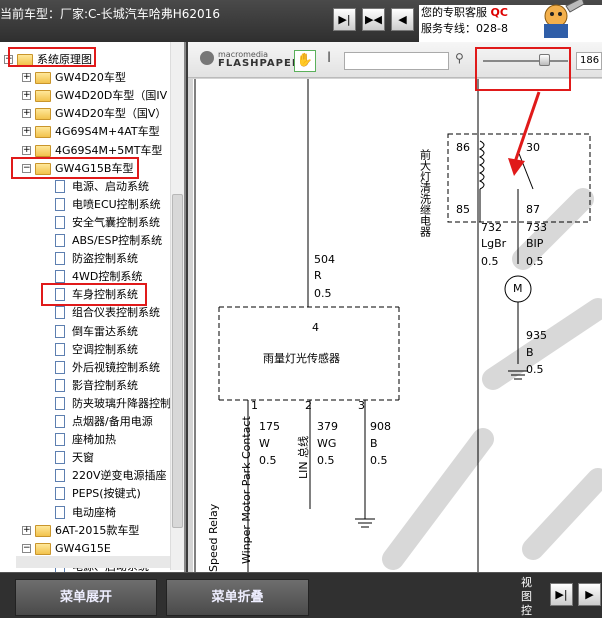 This screenshot has height=618, width=602. I want to click on tree-item: 空调控制系统, so click(85, 350).